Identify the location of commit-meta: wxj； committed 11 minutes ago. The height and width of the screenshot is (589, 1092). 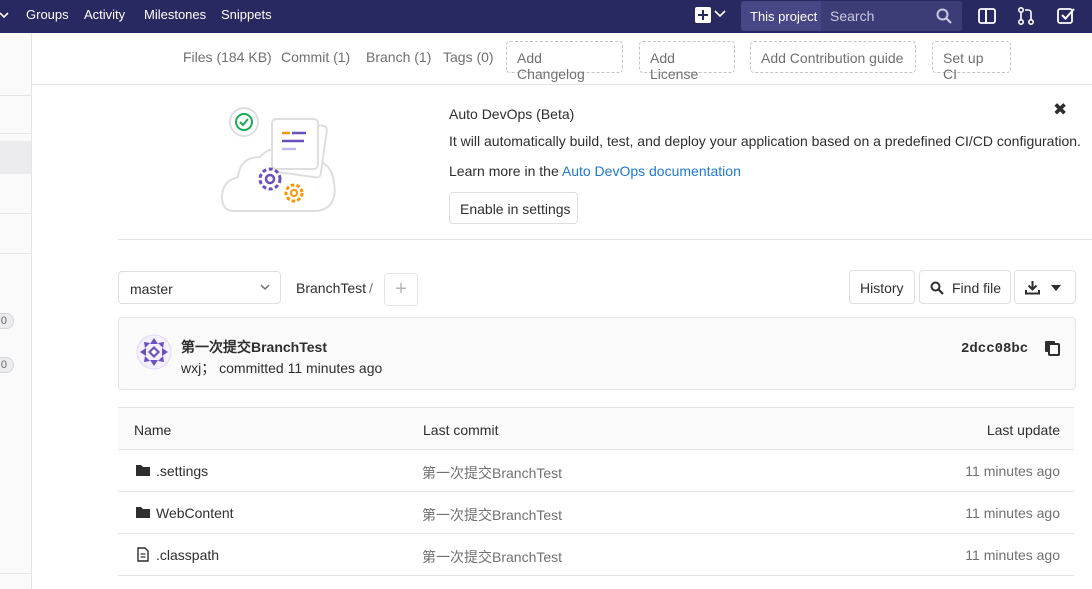
(281, 368).